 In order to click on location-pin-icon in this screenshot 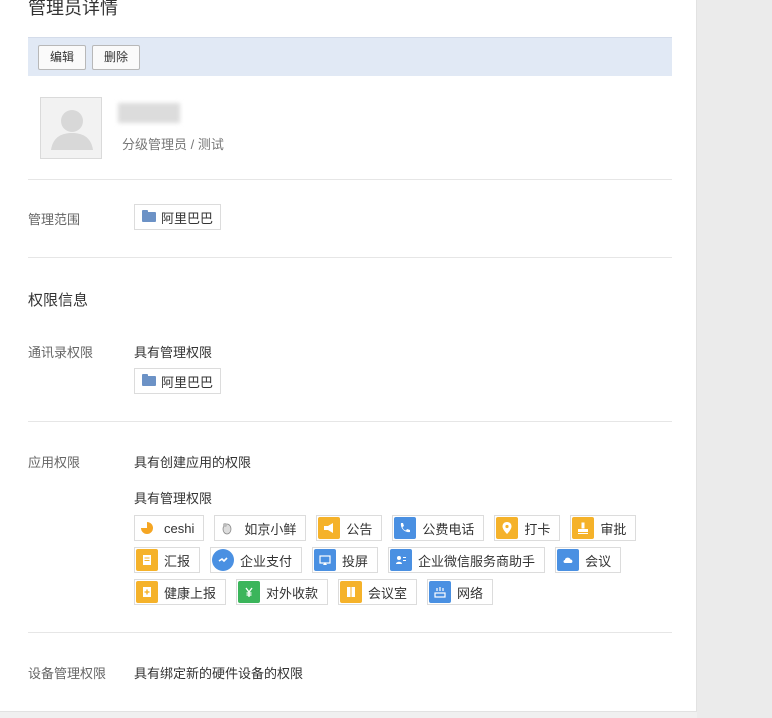, I will do `click(507, 528)`.